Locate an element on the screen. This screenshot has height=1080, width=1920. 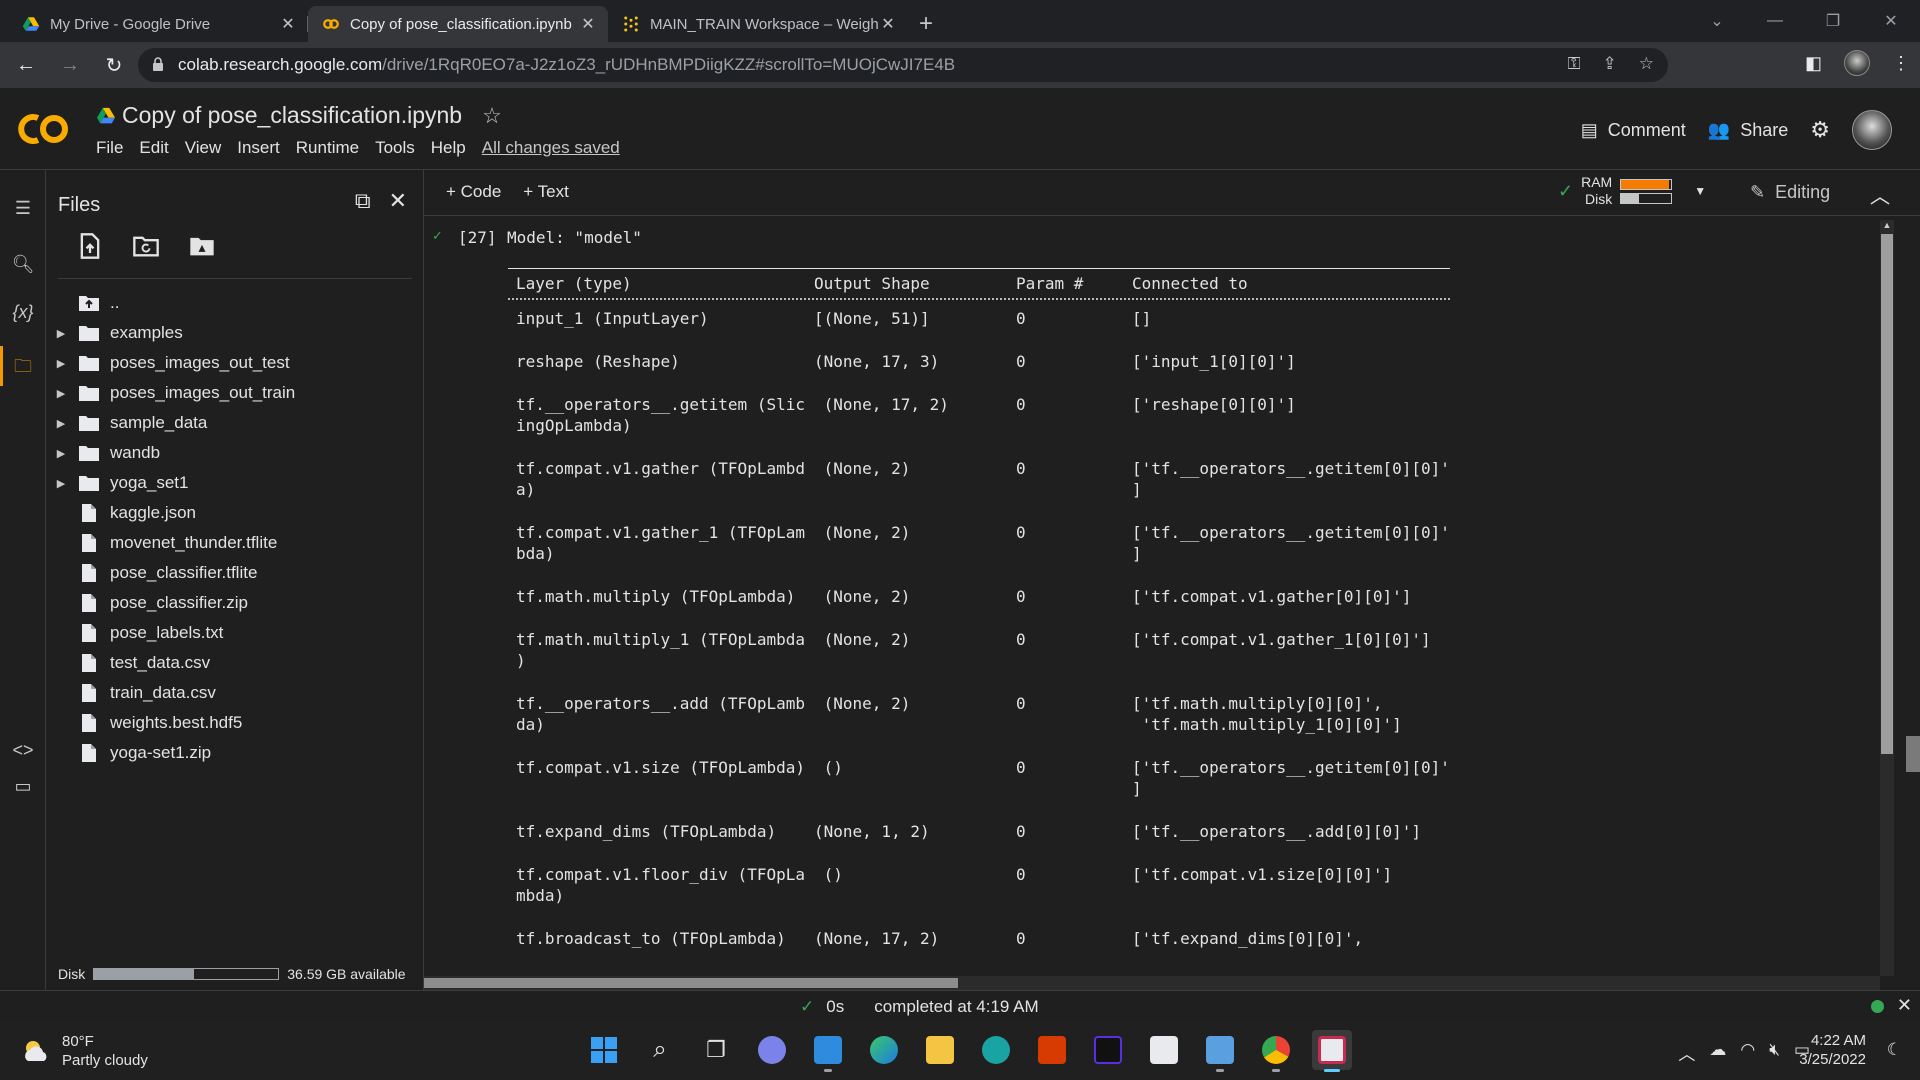
start-button is located at coordinates (604, 1050).